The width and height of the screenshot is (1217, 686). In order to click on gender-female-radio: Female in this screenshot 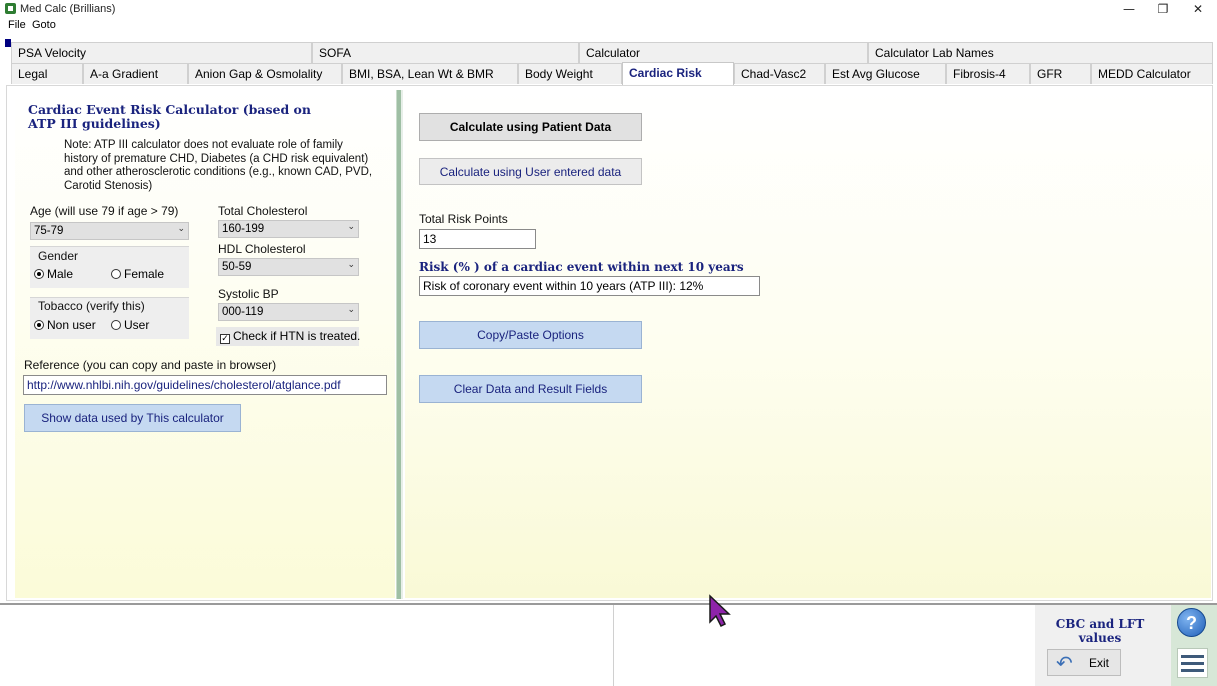, I will do `click(137, 274)`.